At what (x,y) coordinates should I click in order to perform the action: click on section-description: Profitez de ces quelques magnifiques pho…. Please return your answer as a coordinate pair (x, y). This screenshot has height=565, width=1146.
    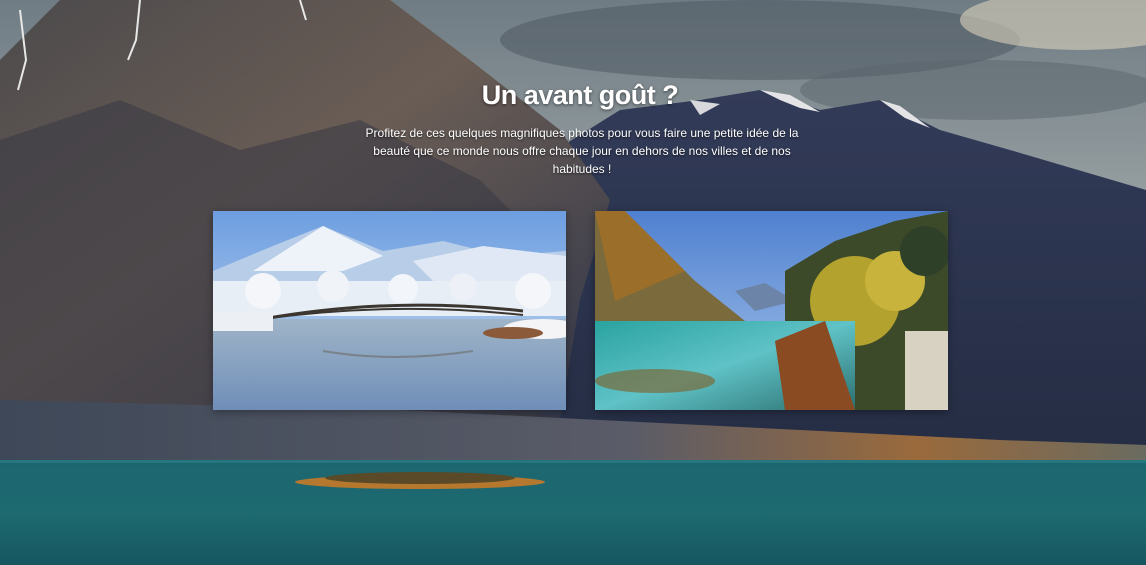
    Looking at the image, I should click on (582, 151).